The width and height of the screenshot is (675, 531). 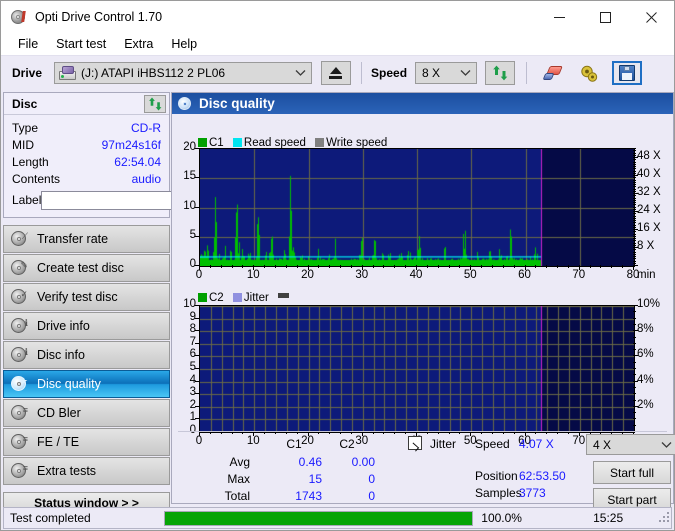 I want to click on legend-swatch-extra, so click(x=284, y=295).